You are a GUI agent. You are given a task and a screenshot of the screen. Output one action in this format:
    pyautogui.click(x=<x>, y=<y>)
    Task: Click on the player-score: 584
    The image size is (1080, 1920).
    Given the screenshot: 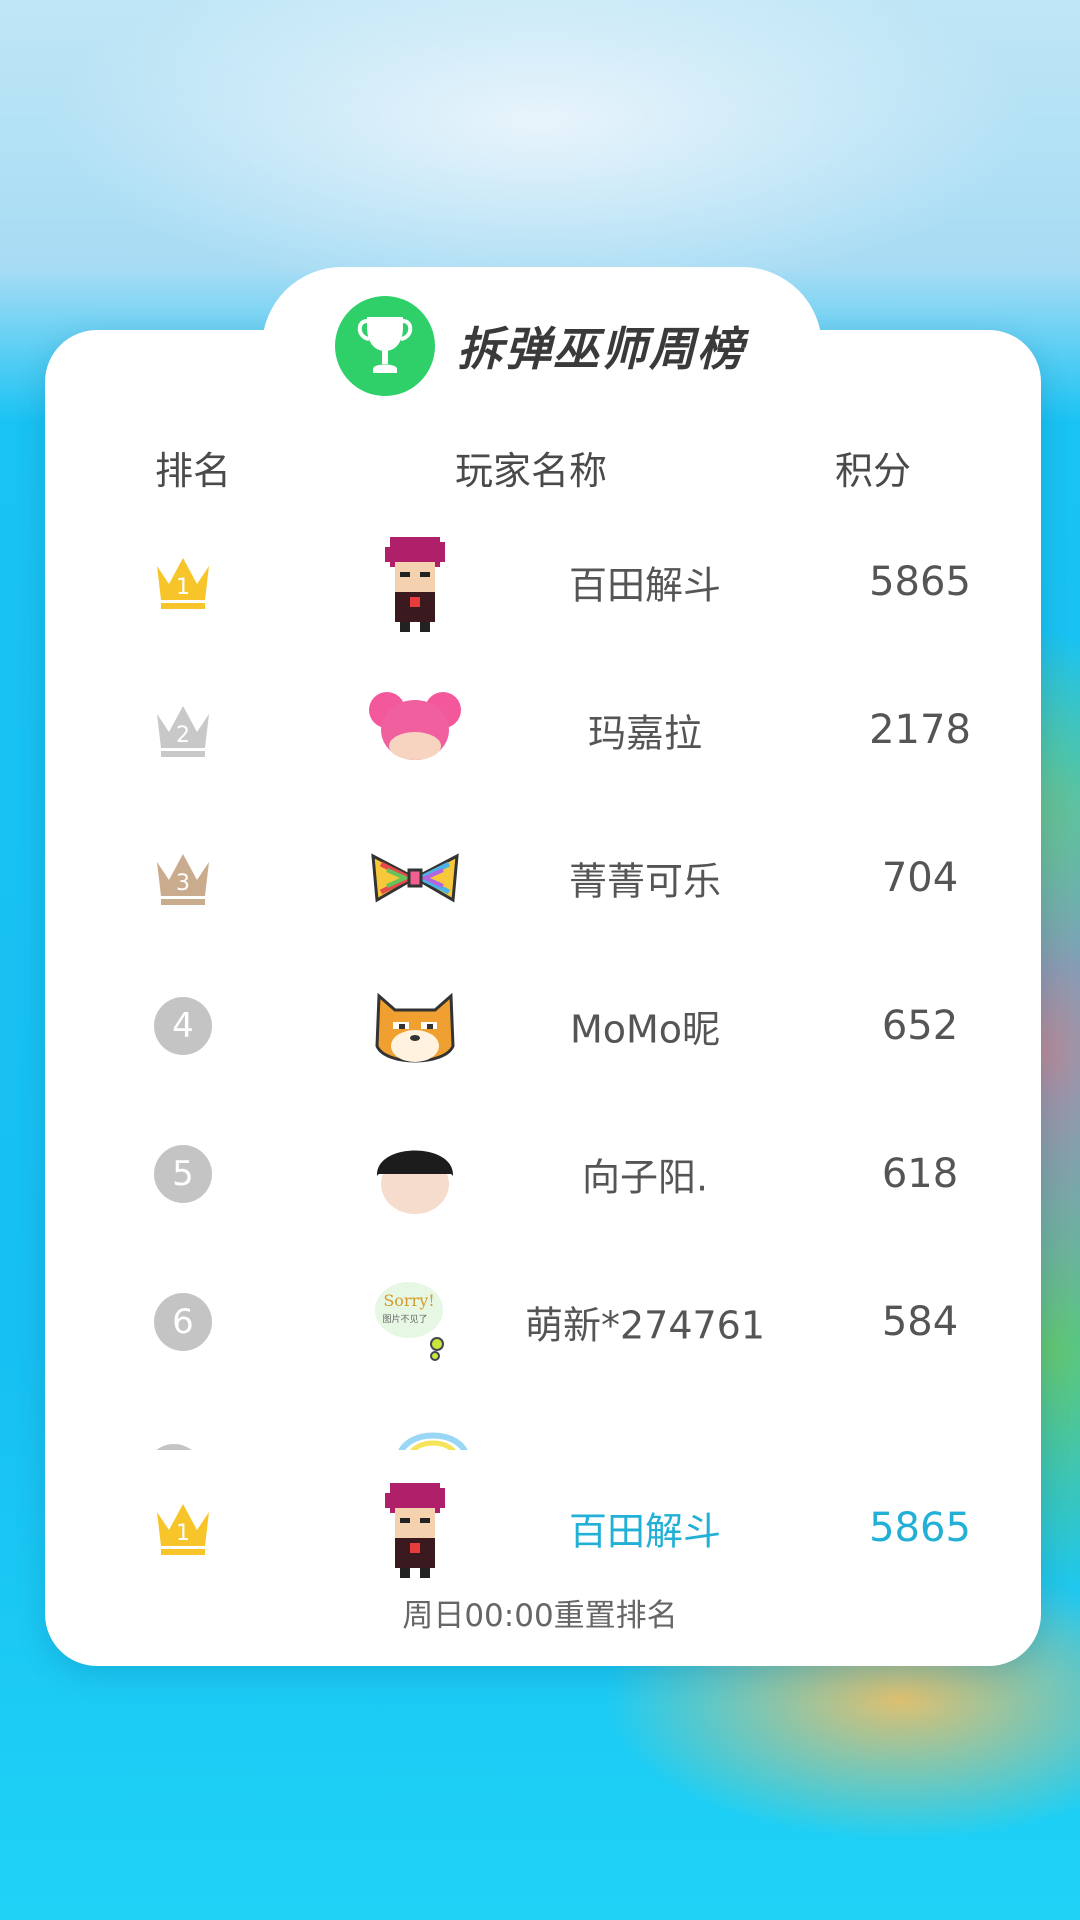 What is the action you would take?
    pyautogui.click(x=920, y=1322)
    